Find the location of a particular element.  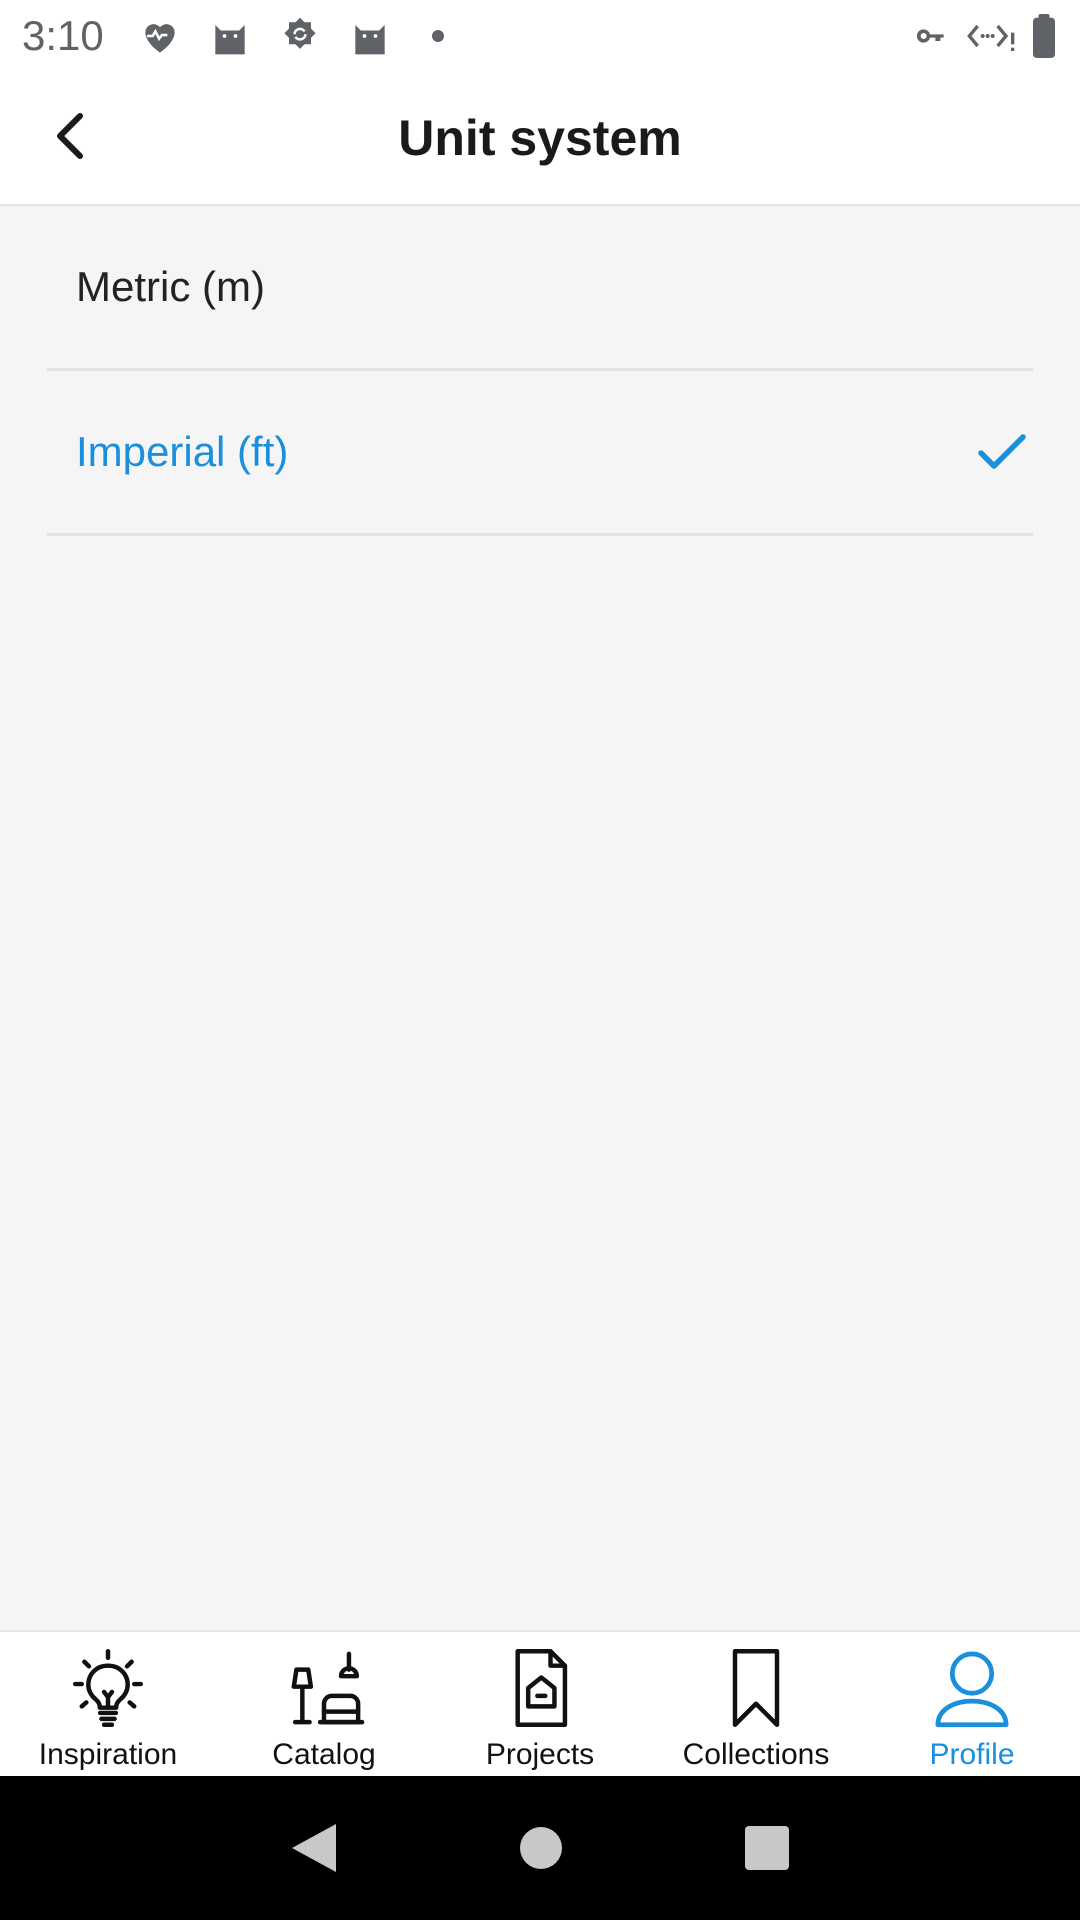

nav-label: Inspiration is located at coordinates (108, 1754).